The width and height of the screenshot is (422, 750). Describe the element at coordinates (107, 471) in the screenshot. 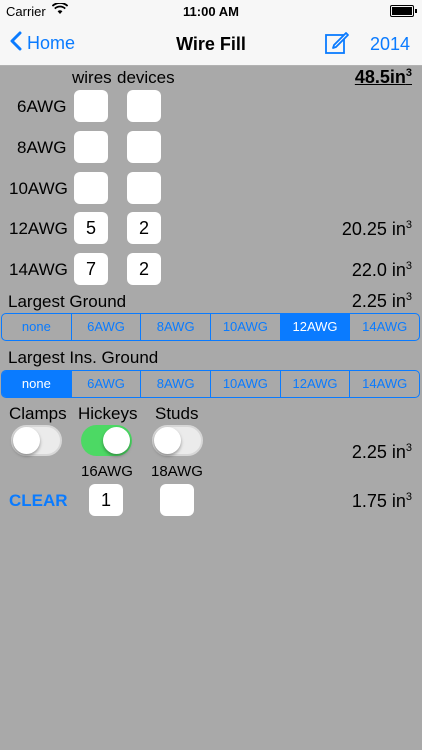

I see `awg16-label: 16AWG` at that location.